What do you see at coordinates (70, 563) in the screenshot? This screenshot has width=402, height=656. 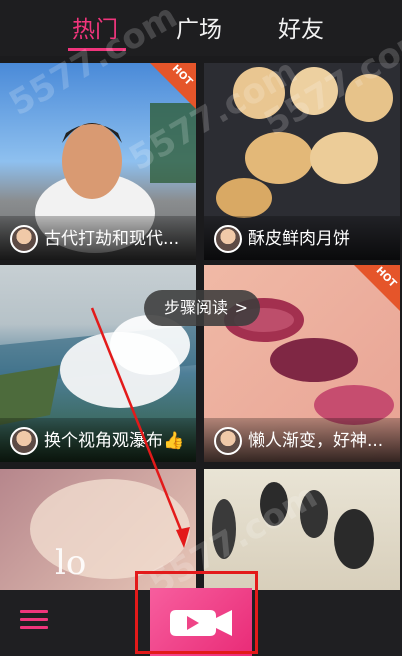 I see `svg-text: lo` at bounding box center [70, 563].